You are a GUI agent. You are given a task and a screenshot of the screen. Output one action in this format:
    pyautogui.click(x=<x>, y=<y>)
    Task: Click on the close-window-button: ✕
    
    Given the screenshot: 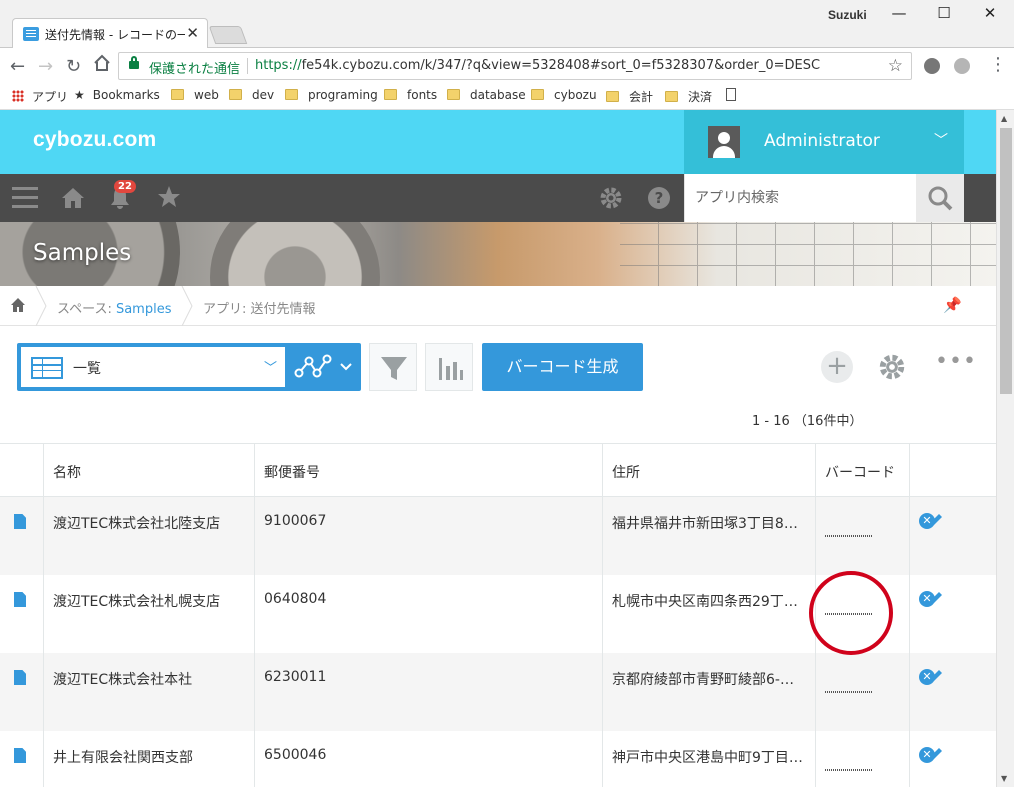 What is the action you would take?
    pyautogui.click(x=990, y=15)
    